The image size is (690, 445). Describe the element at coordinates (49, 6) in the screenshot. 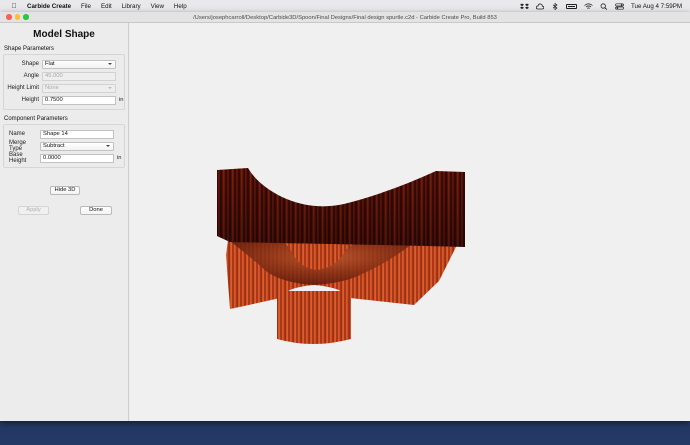

I see `menu-app: Carbide Create` at that location.